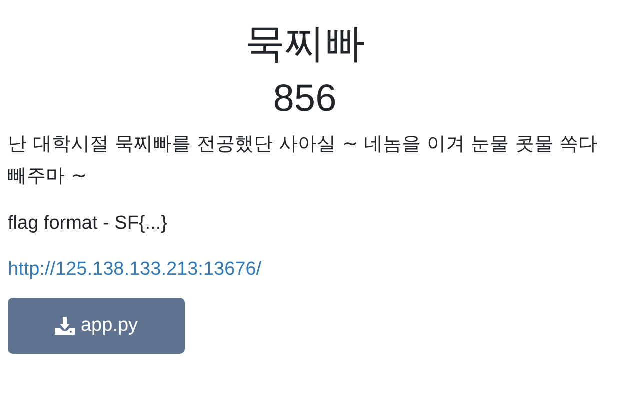 The height and width of the screenshot is (416, 626). What do you see at coordinates (305, 99) in the screenshot?
I see `challenge-points: 856` at bounding box center [305, 99].